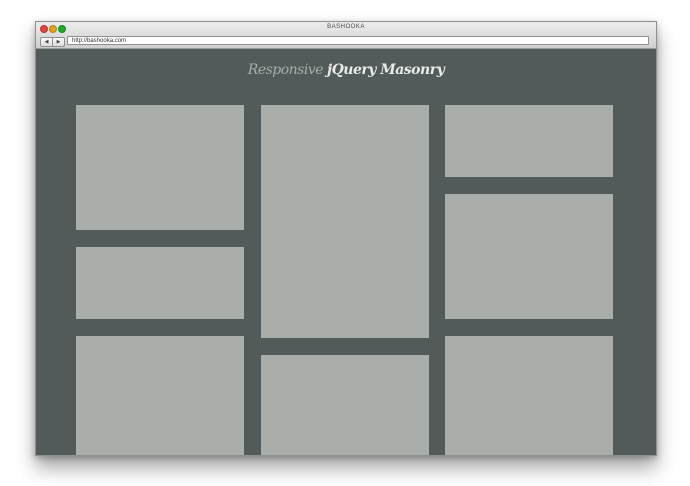  What do you see at coordinates (358, 40) in the screenshot?
I see `address-bar: http://bashooka.com` at bounding box center [358, 40].